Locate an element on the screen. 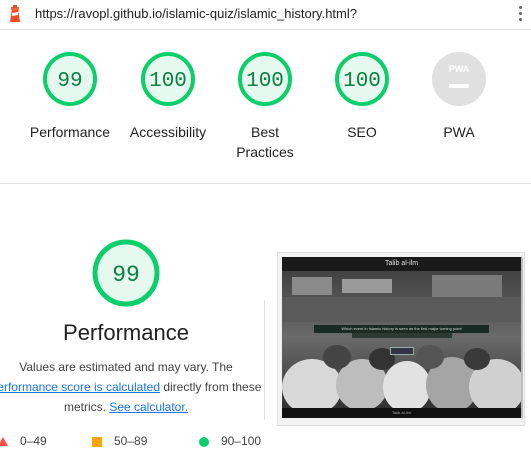 Image resolution: width=531 pixels, height=455 pixels. screenshot-site-header: Talib al-ilm is located at coordinates (401, 264).